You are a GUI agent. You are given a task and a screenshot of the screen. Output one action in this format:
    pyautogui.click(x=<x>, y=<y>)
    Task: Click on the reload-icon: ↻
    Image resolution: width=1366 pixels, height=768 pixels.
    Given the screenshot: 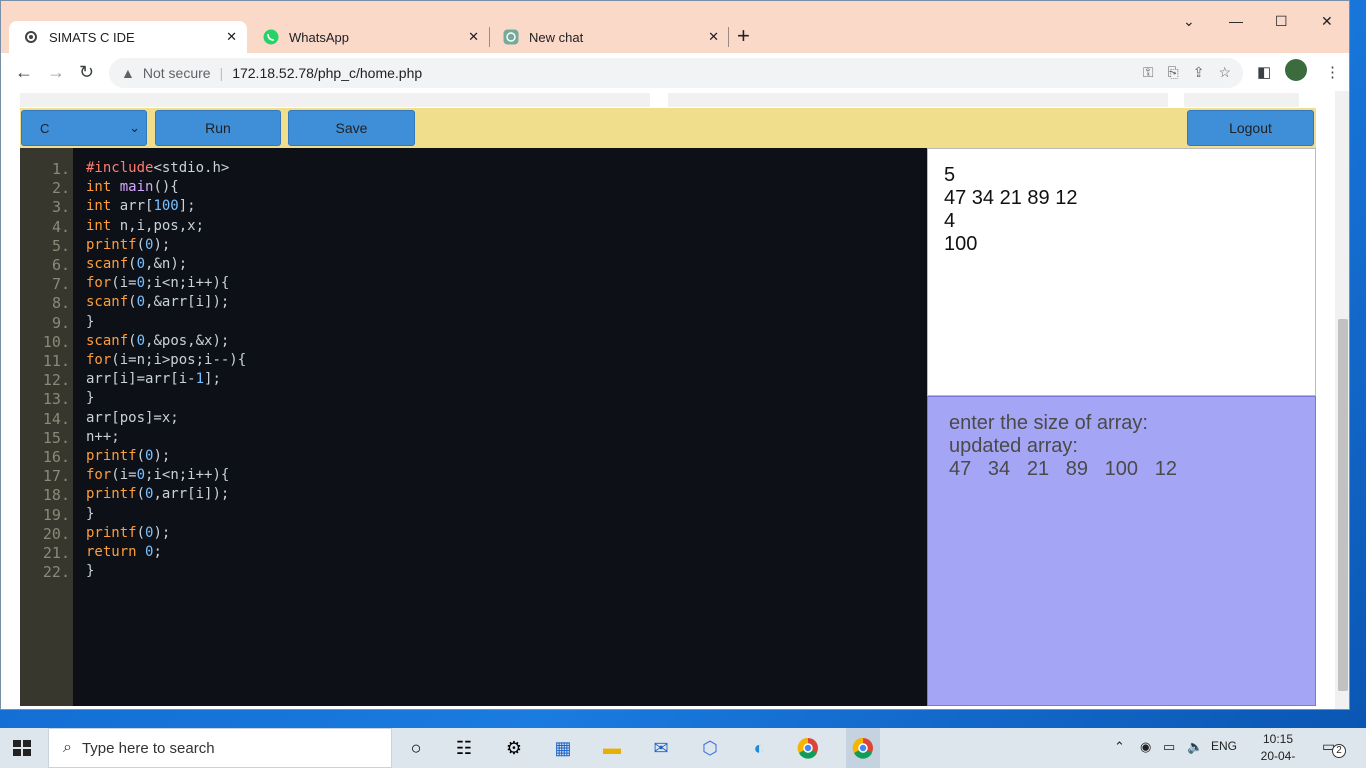 What is the action you would take?
    pyautogui.click(x=86, y=72)
    